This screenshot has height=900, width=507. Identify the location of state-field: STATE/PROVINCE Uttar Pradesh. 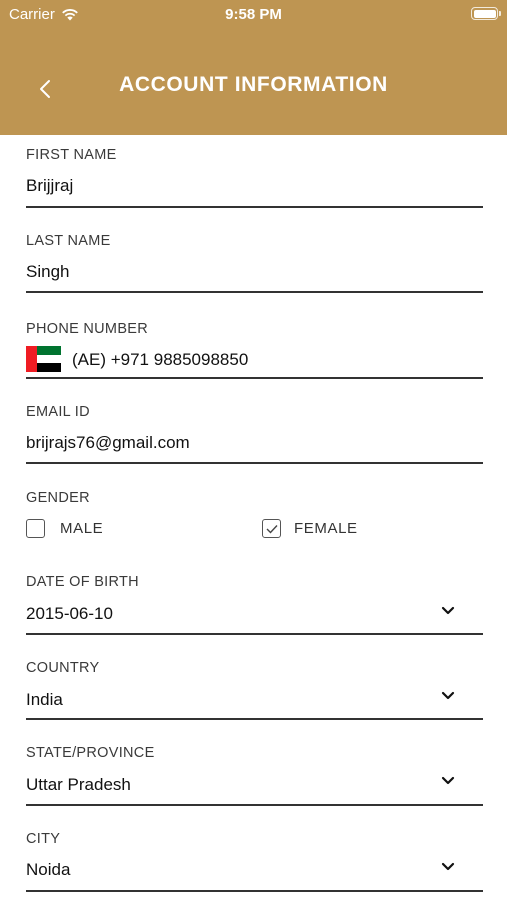
(254, 773).